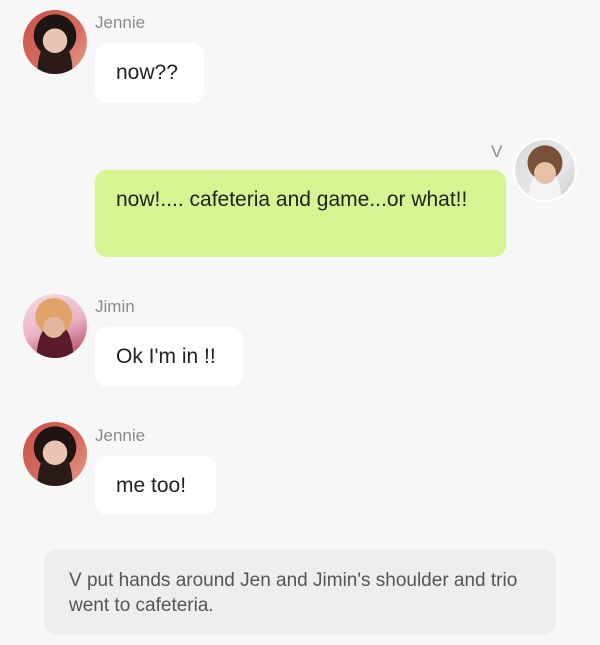 This screenshot has width=600, height=645. Describe the element at coordinates (155, 485) in the screenshot. I see `message-bubble: me too!` at that location.